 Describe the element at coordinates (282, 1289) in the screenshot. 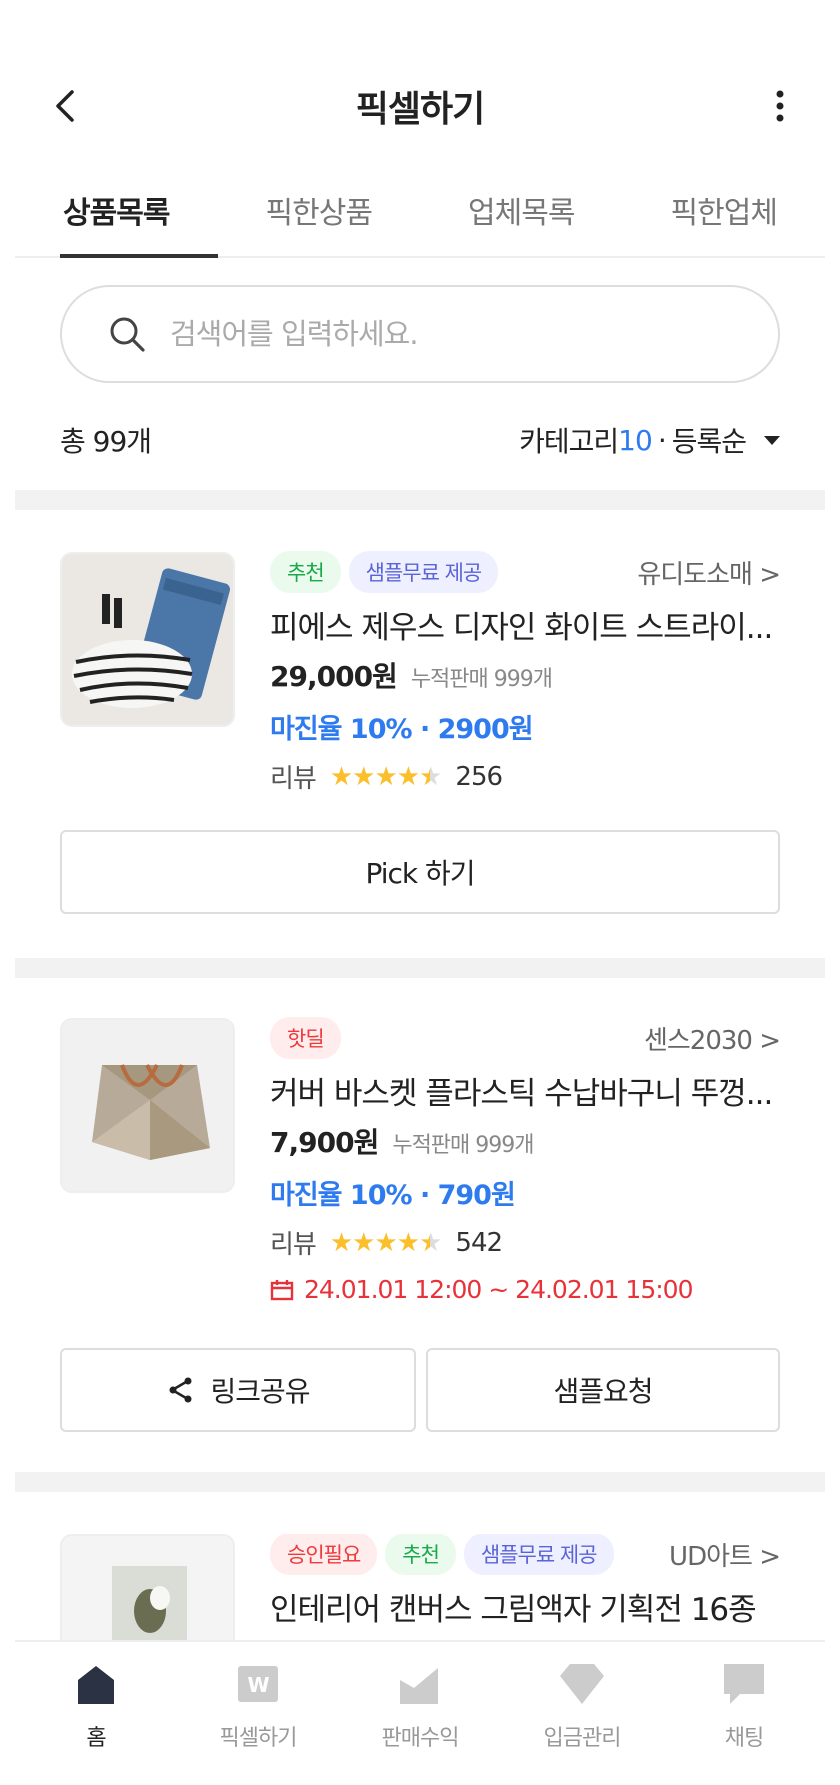

I see `calendar-icon` at that location.